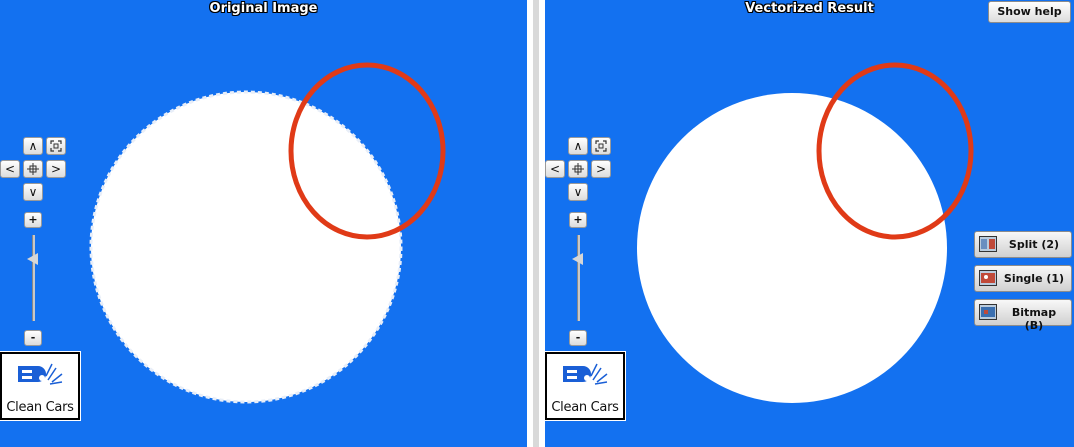  What do you see at coordinates (988, 312) in the screenshot?
I see `bitmap-view-icon` at bounding box center [988, 312].